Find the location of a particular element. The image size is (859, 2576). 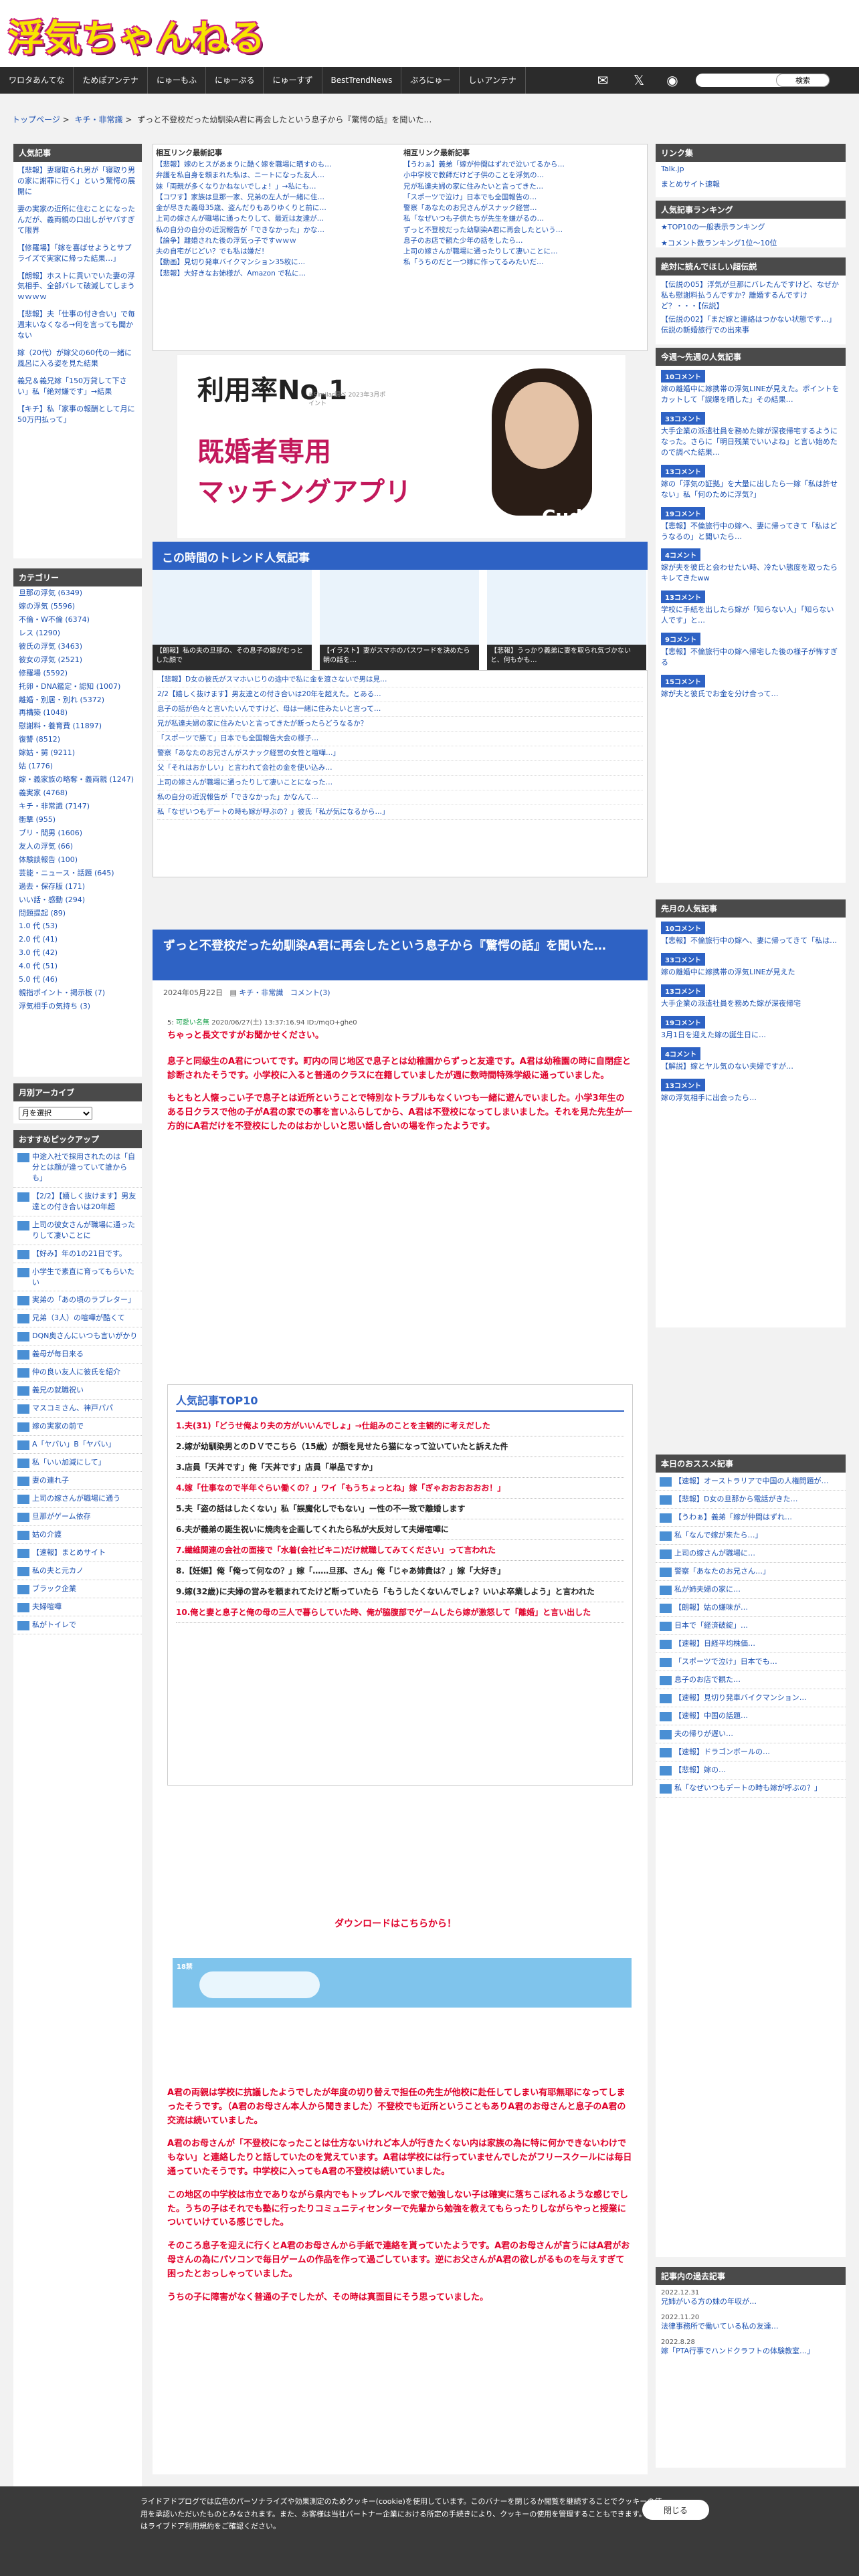

weekly-item: 嫁の「浮気の証拠」を大量に出したら一嫁「私は許せない」私「何のために浮気?」 is located at coordinates (751, 491).